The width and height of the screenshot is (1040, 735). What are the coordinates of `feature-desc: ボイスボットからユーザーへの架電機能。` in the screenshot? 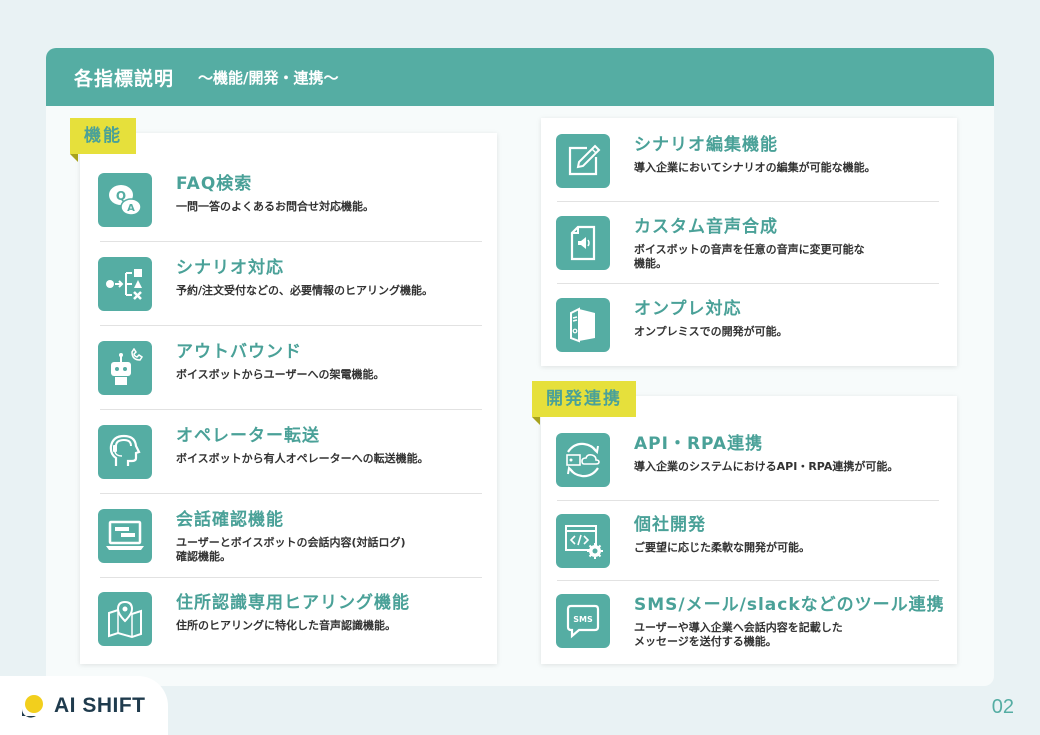 It's located at (280, 374).